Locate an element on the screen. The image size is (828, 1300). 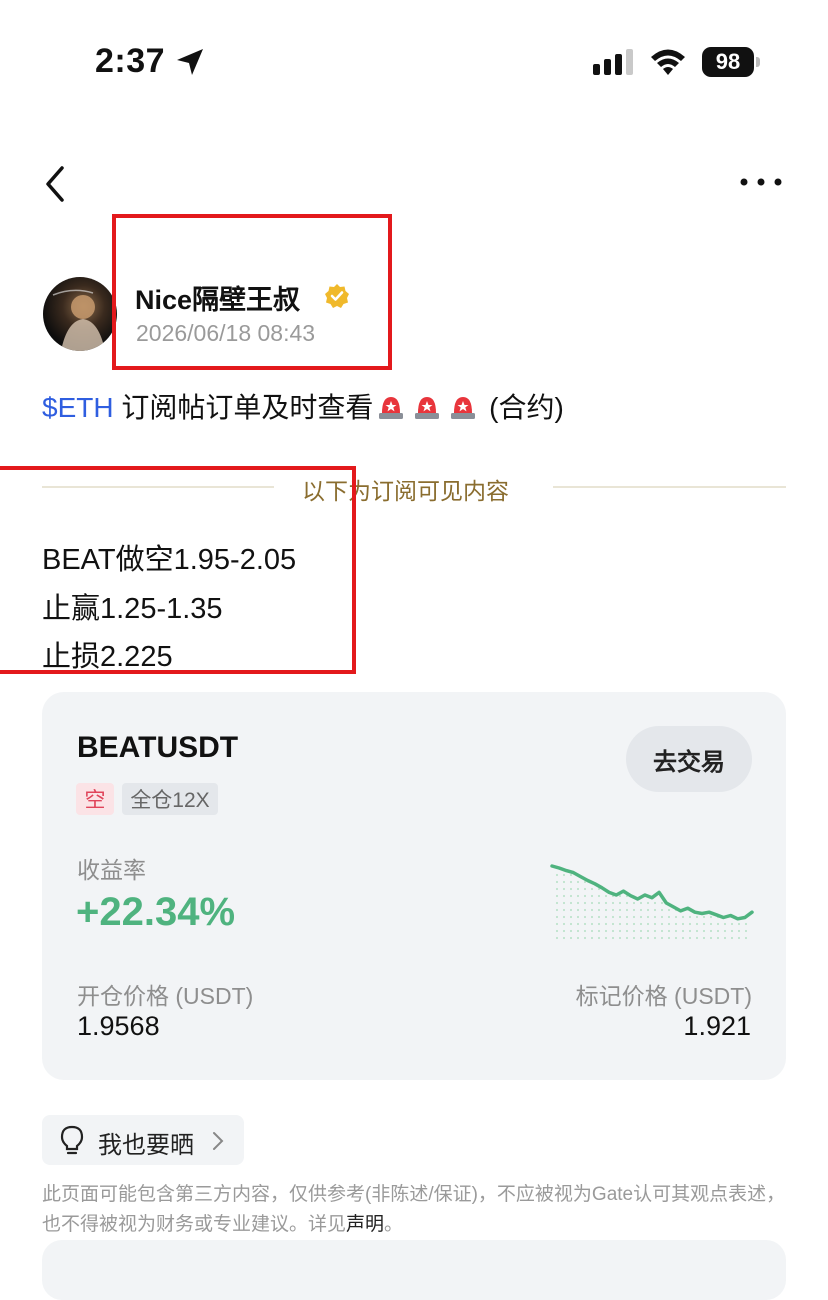
cellular-signal-icon is located at coordinates (613, 62).